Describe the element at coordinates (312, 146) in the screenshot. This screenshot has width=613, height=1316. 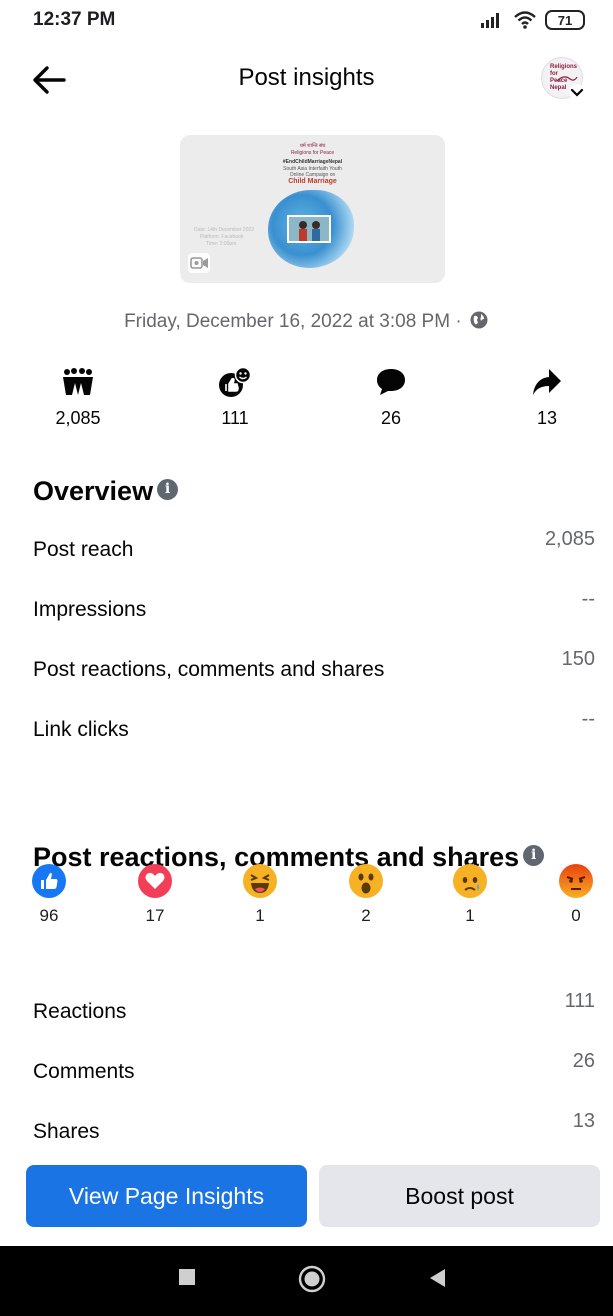
I see `thumbnail-org-nepali: धर्म शान्ति संघ` at that location.